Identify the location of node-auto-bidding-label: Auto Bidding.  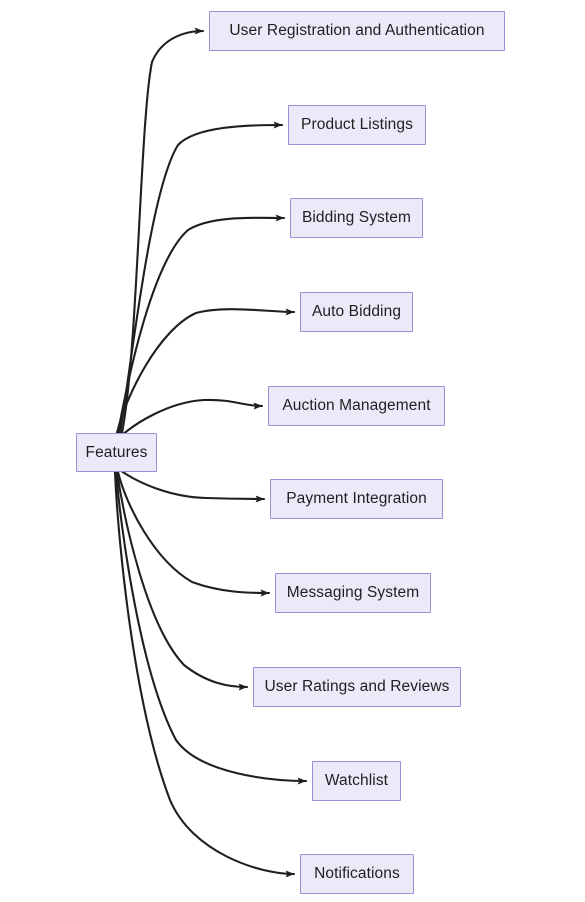
(356, 312).